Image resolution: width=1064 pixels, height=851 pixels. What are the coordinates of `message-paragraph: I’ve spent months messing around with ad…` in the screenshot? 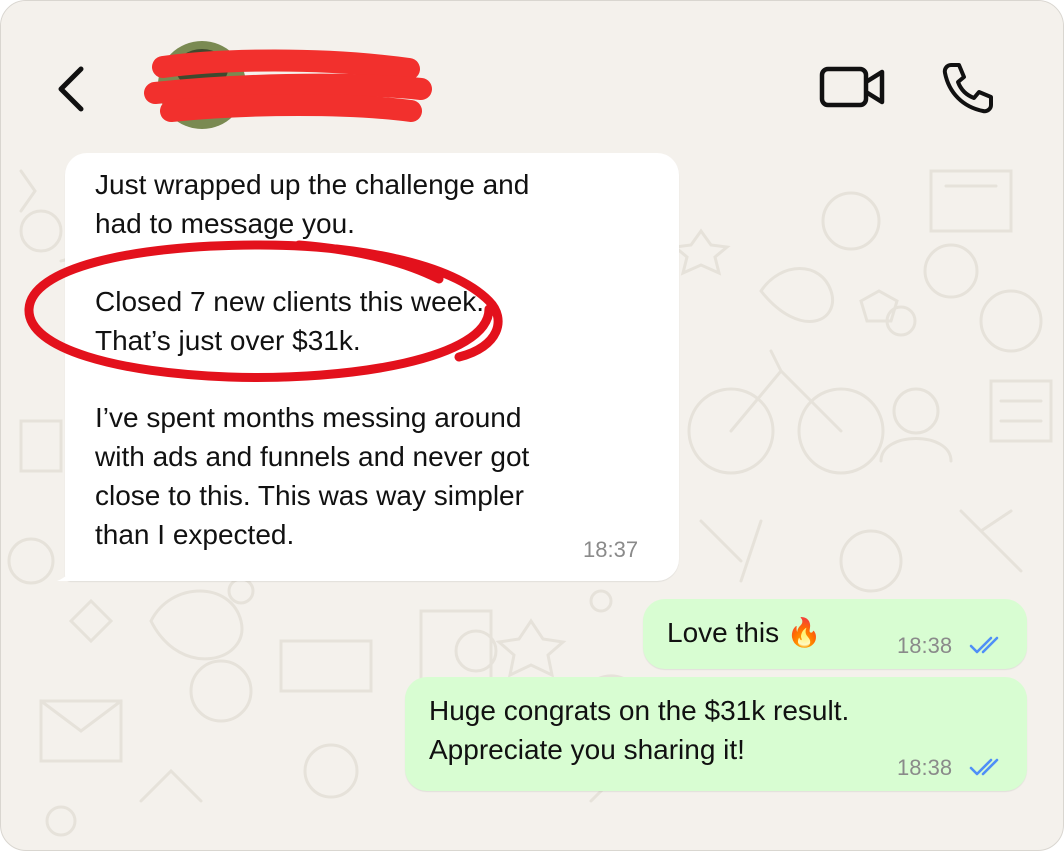 It's located at (312, 476).